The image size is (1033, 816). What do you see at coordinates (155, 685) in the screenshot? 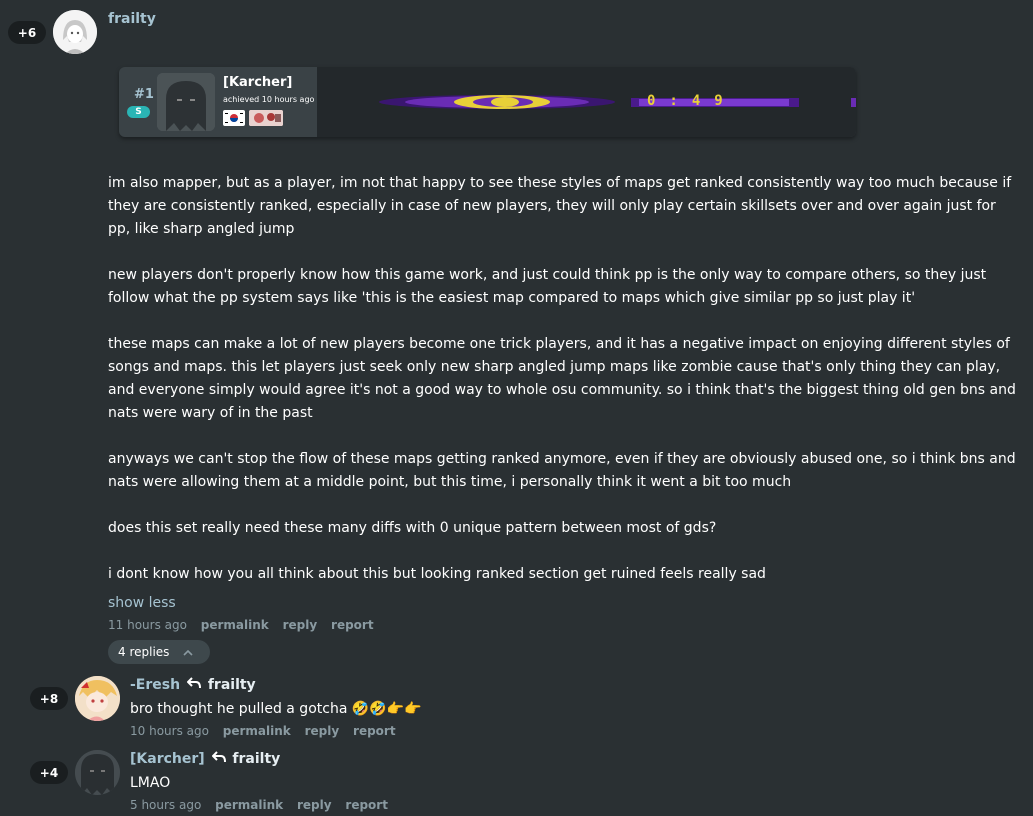
I see `reply-username: -Eresh` at bounding box center [155, 685].